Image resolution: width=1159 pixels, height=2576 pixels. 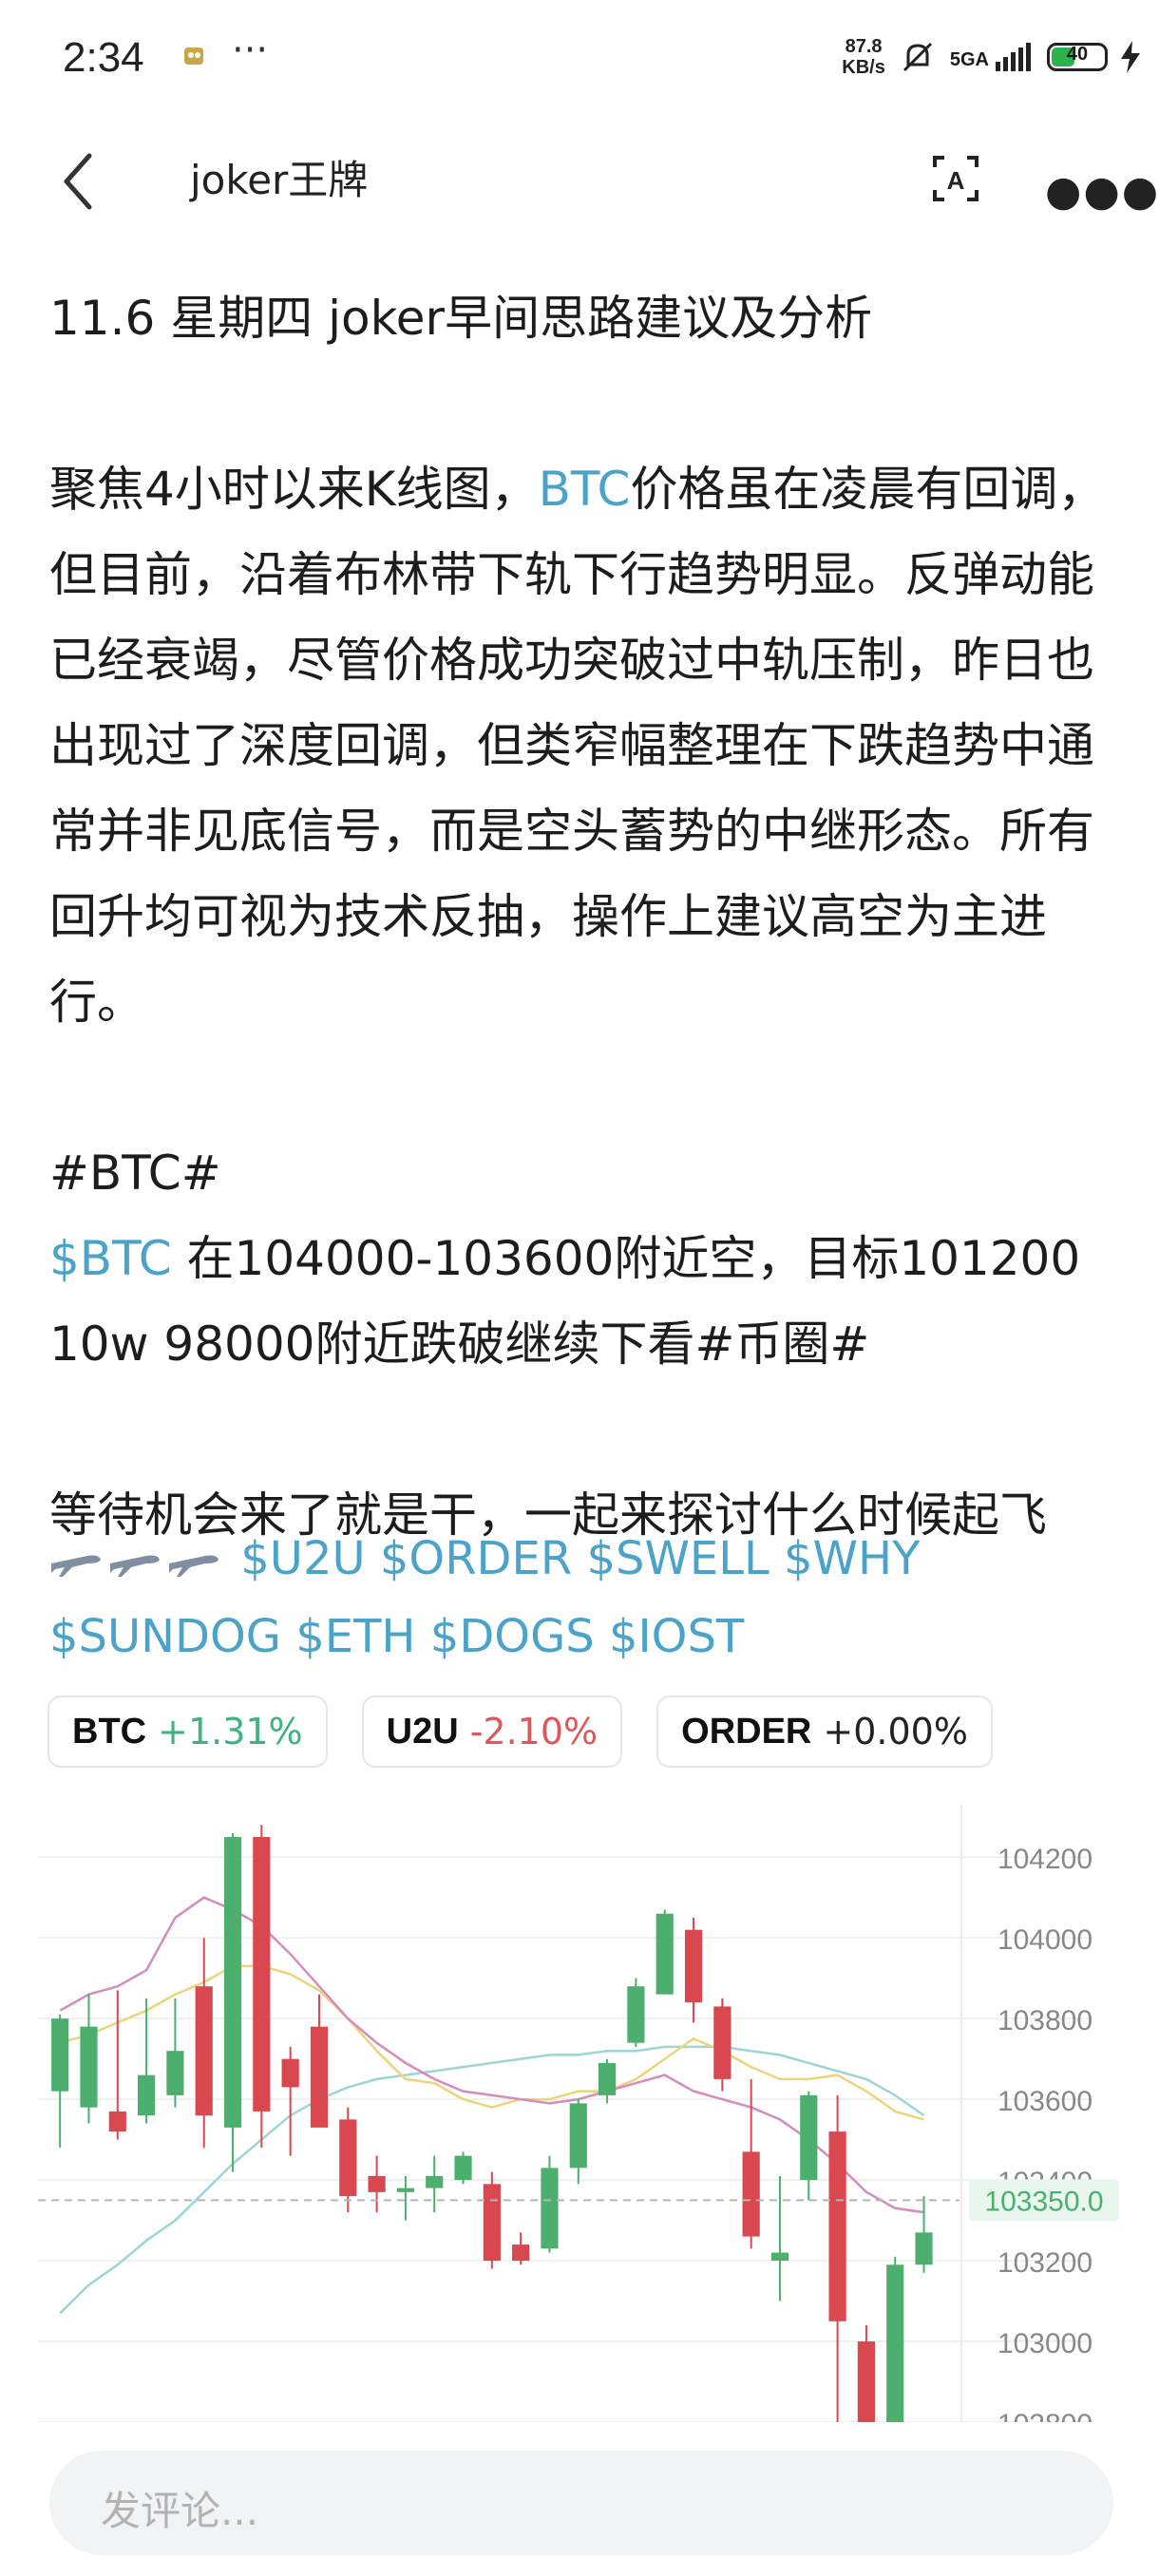 What do you see at coordinates (1130, 57) in the screenshot?
I see `charging-bolt-icon` at bounding box center [1130, 57].